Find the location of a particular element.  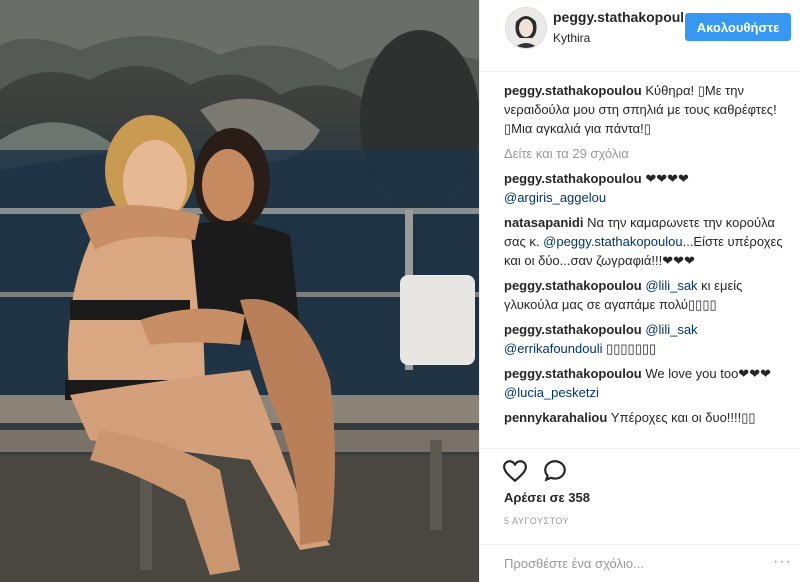

comment-username: pennykarahaliou is located at coordinates (555, 417).